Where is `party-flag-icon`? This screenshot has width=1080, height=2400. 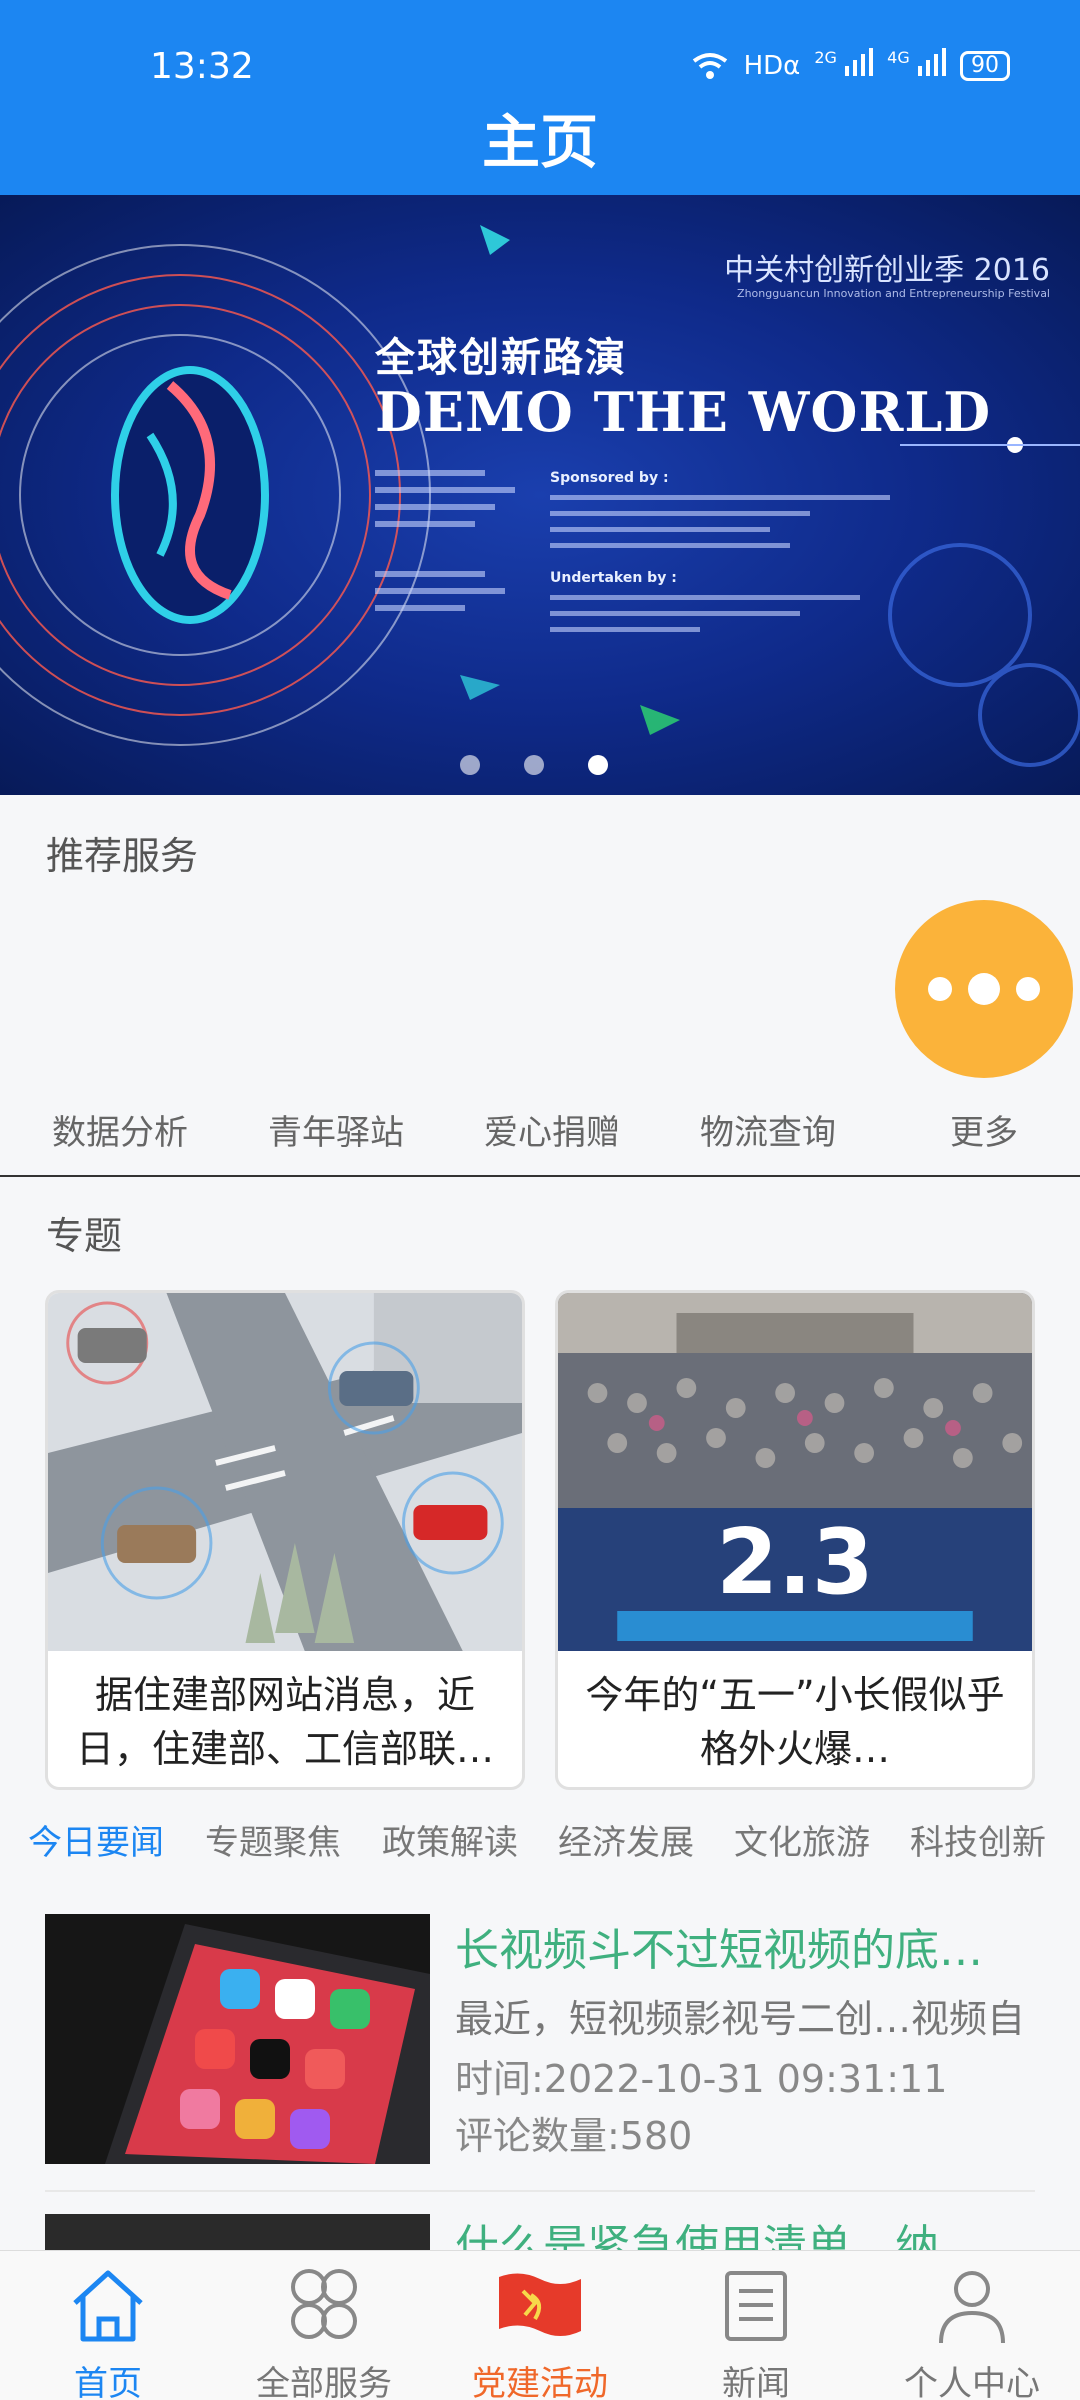
party-flag-icon is located at coordinates (540, 2304).